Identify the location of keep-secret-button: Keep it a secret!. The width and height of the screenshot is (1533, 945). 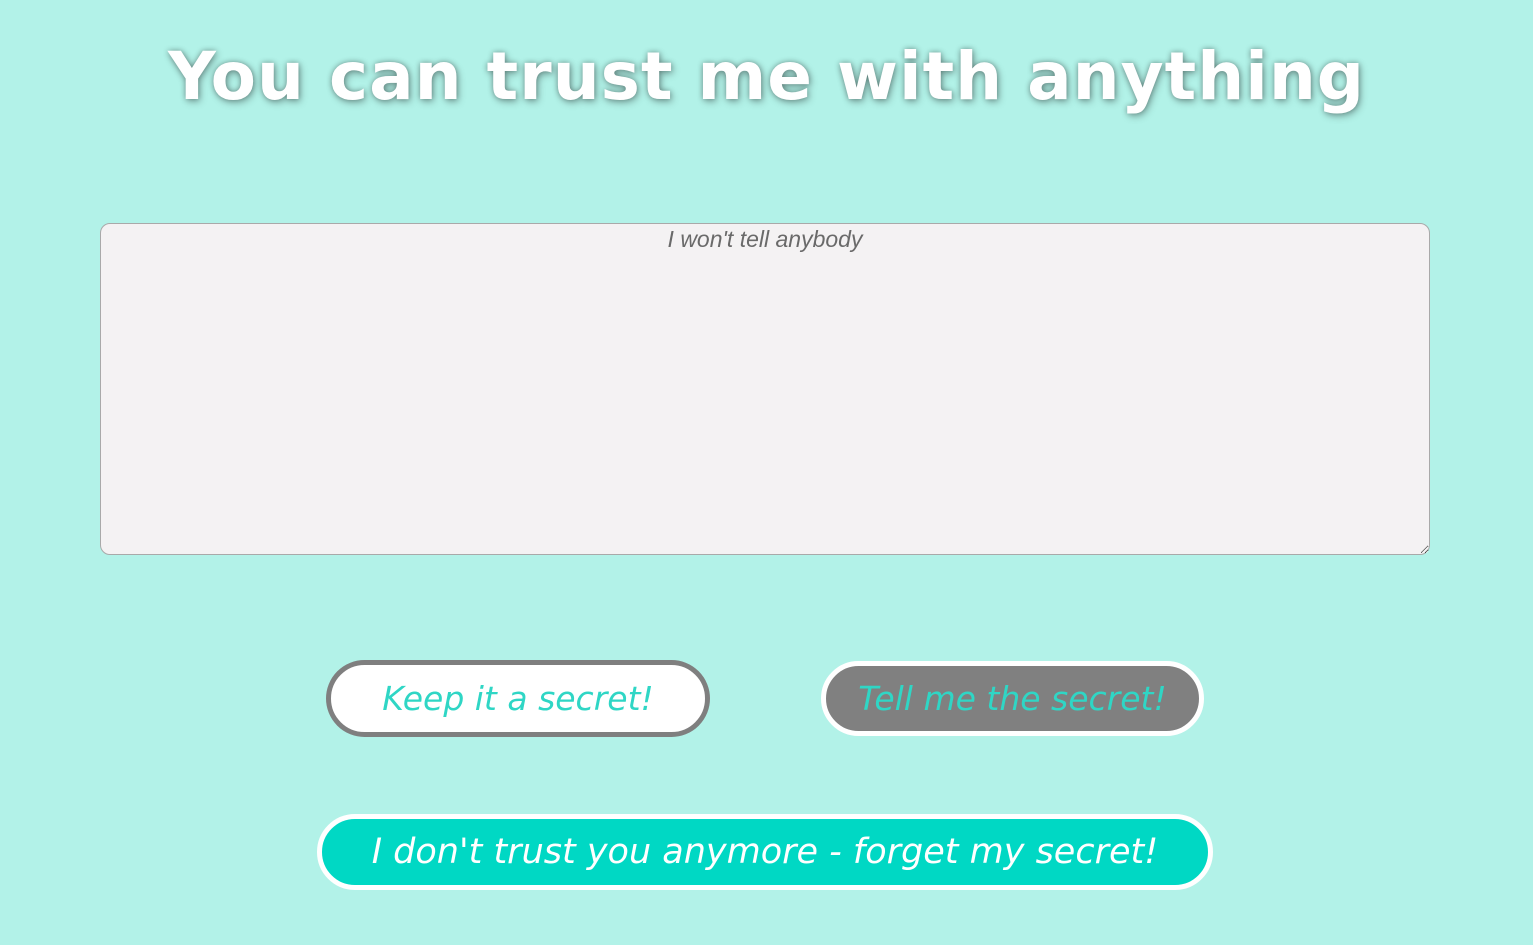
(518, 698).